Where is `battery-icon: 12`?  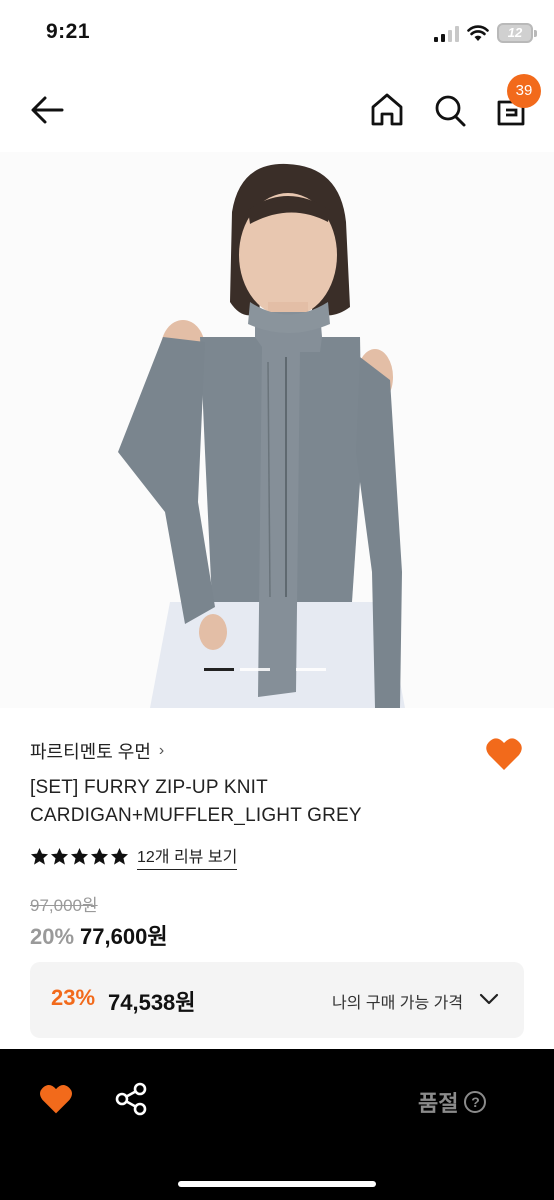 battery-icon: 12 is located at coordinates (517, 33).